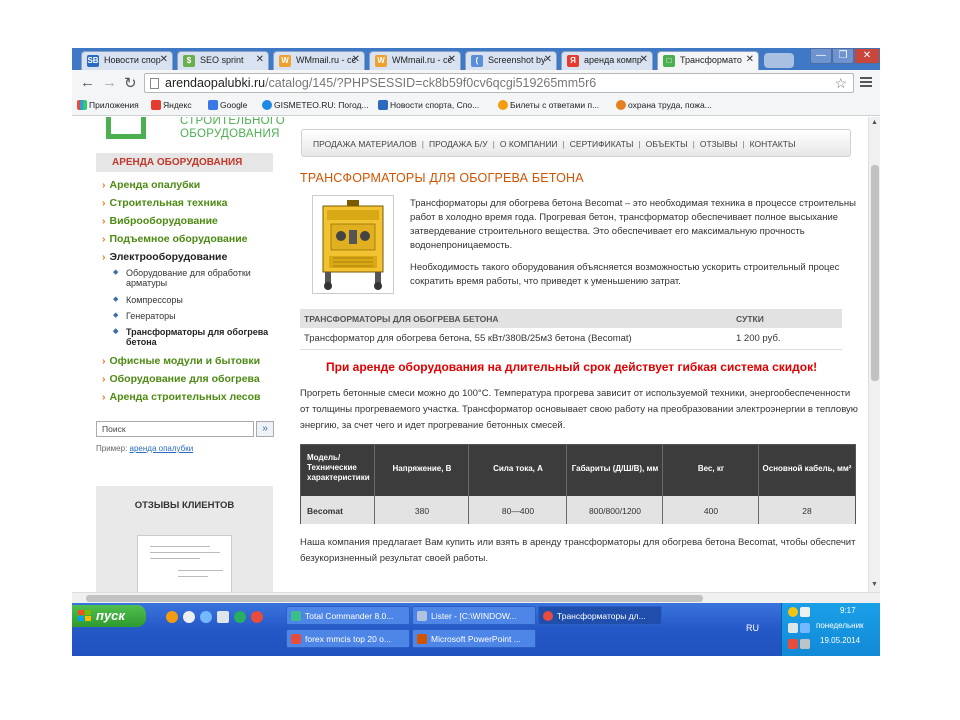  What do you see at coordinates (193, 300) in the screenshot?
I see `sidebar-subitem-compressors: ◆ Компрессоры` at bounding box center [193, 300].